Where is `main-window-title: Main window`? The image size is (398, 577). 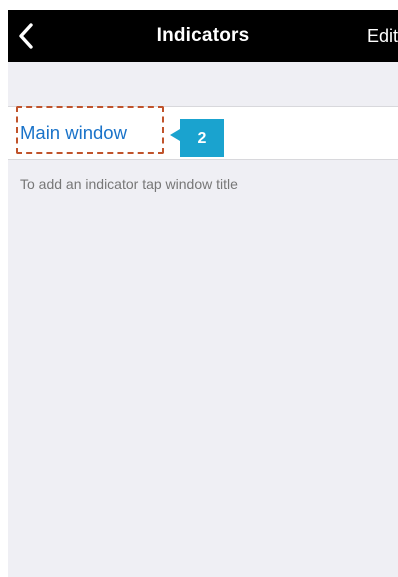
main-window-title: Main window is located at coordinates (73, 133).